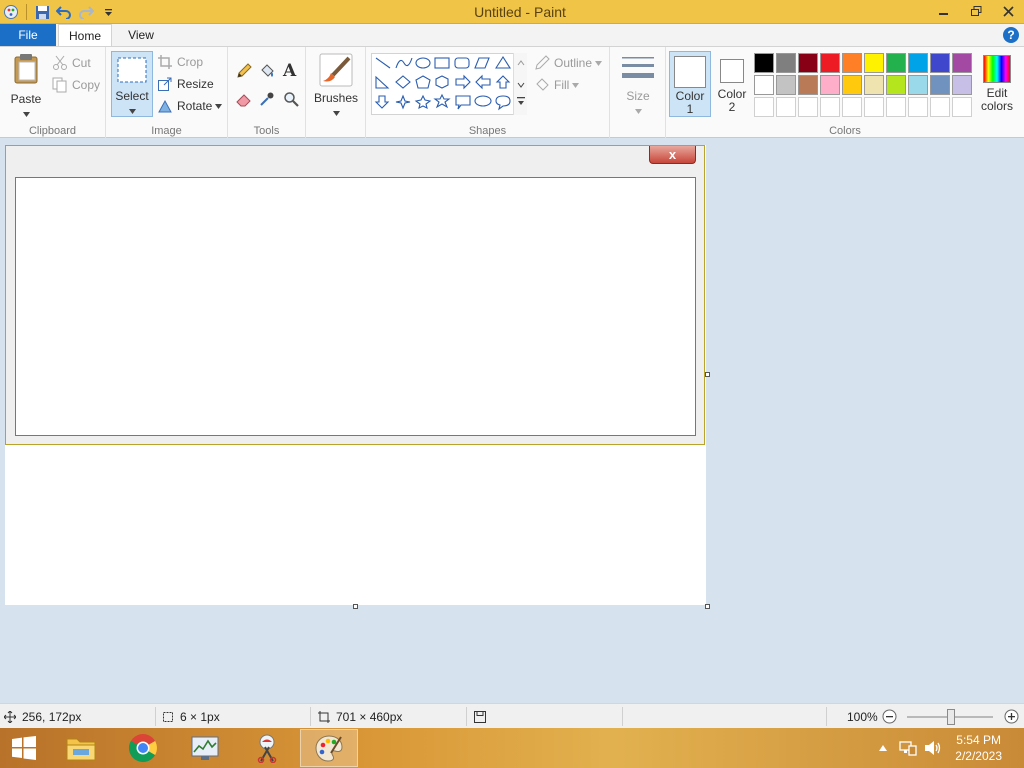  I want to click on text-tool-icon: A, so click(290, 71).